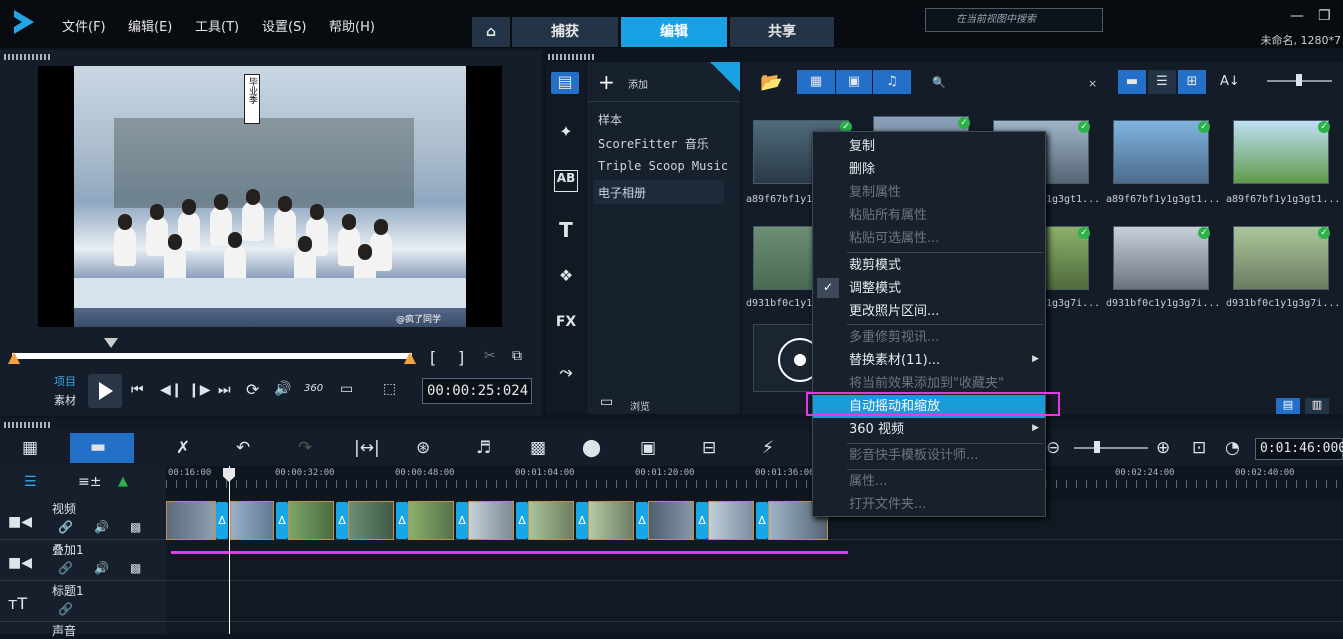  I want to click on list-view-button: ☰, so click(1162, 82).